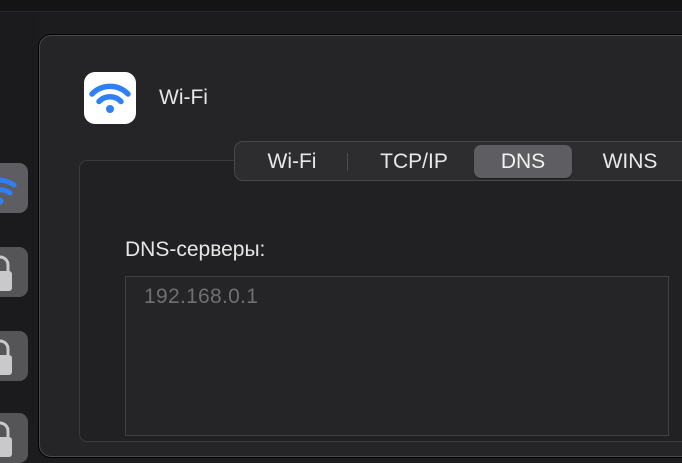 This screenshot has height=463, width=682. Describe the element at coordinates (201, 297) in the screenshot. I see `list-item: 192.168.0.1` at that location.